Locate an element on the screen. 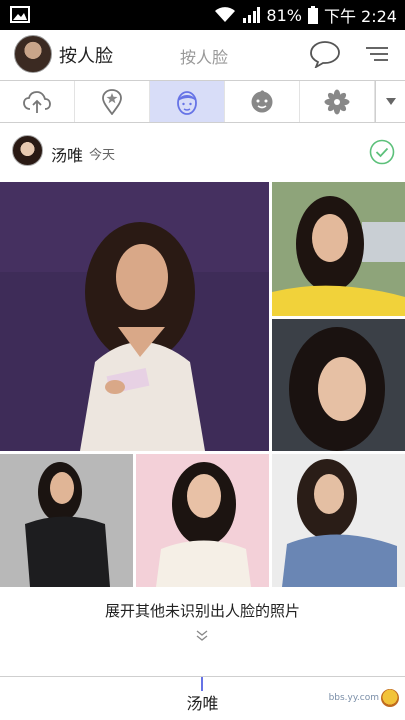 The width and height of the screenshot is (405, 720). bottom-bar: 汤唯 bbs.yy.com is located at coordinates (202, 698).